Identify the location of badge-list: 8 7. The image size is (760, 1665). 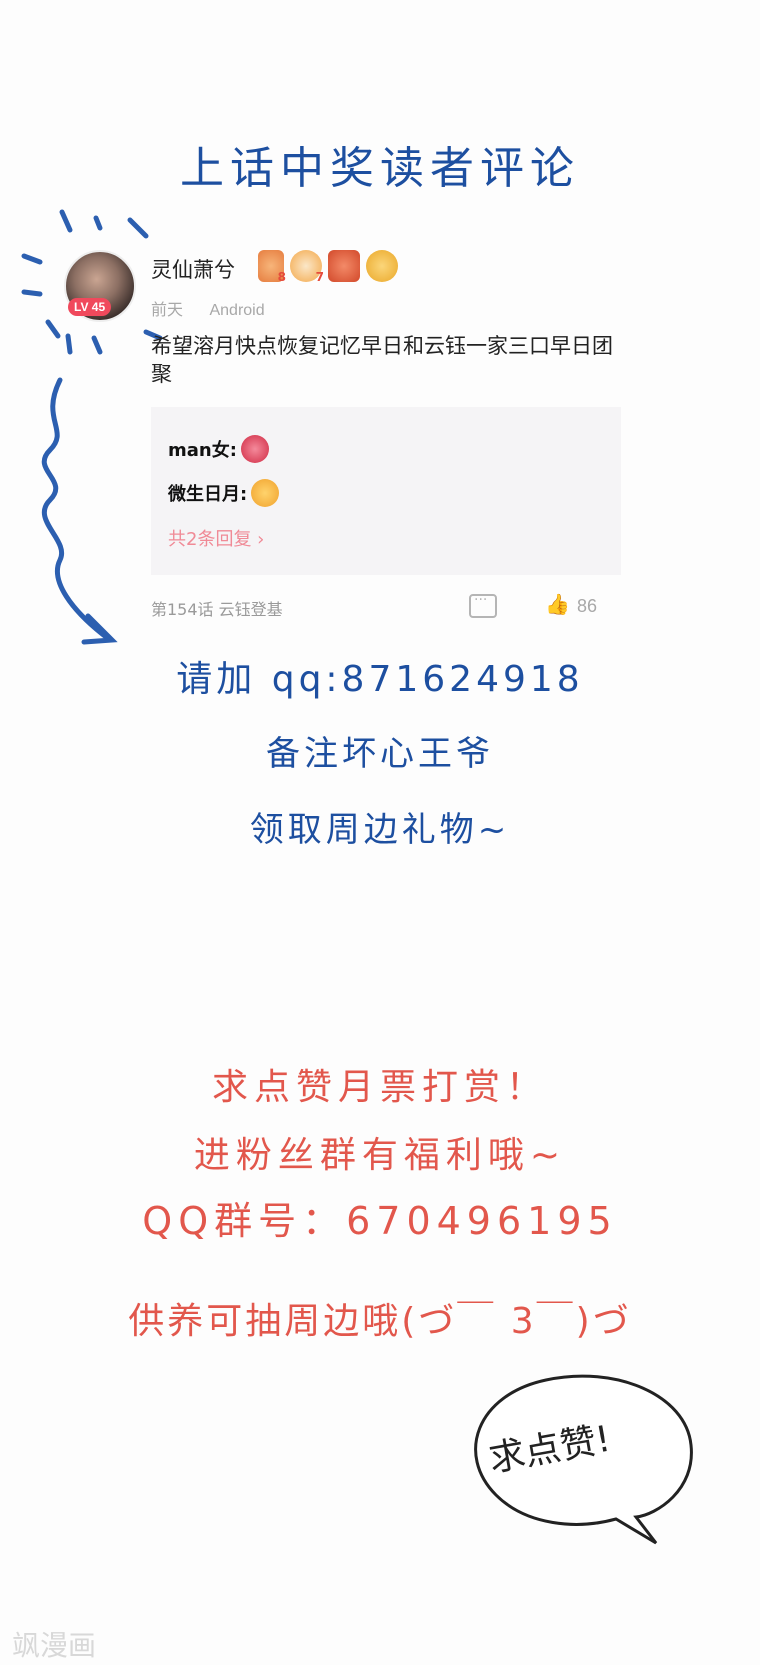
(328, 267).